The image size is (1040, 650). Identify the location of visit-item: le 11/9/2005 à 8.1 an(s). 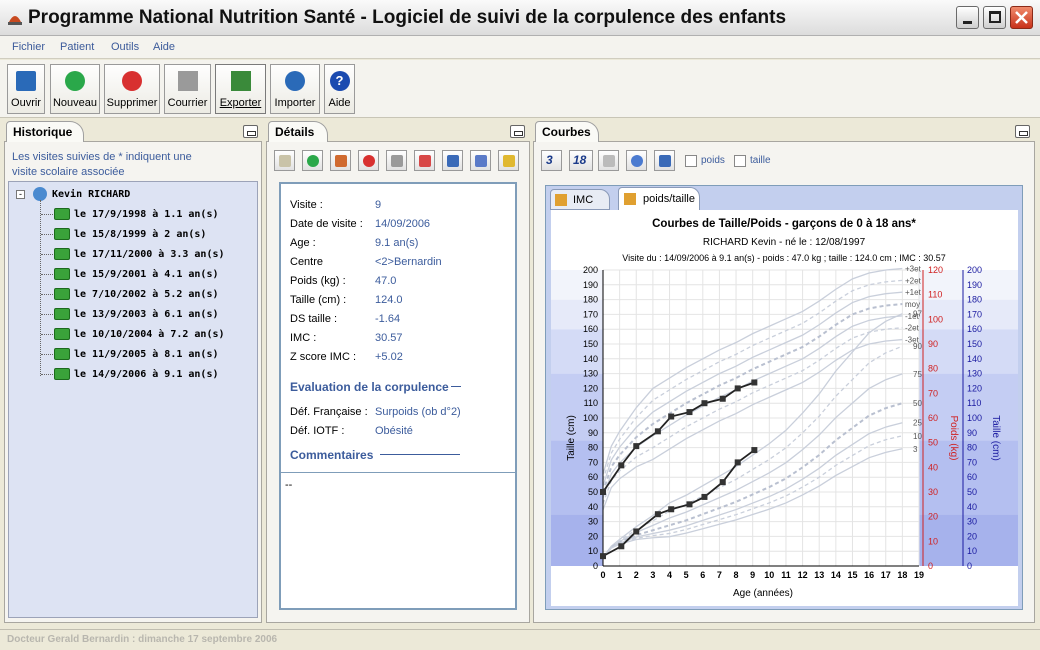
(146, 354).